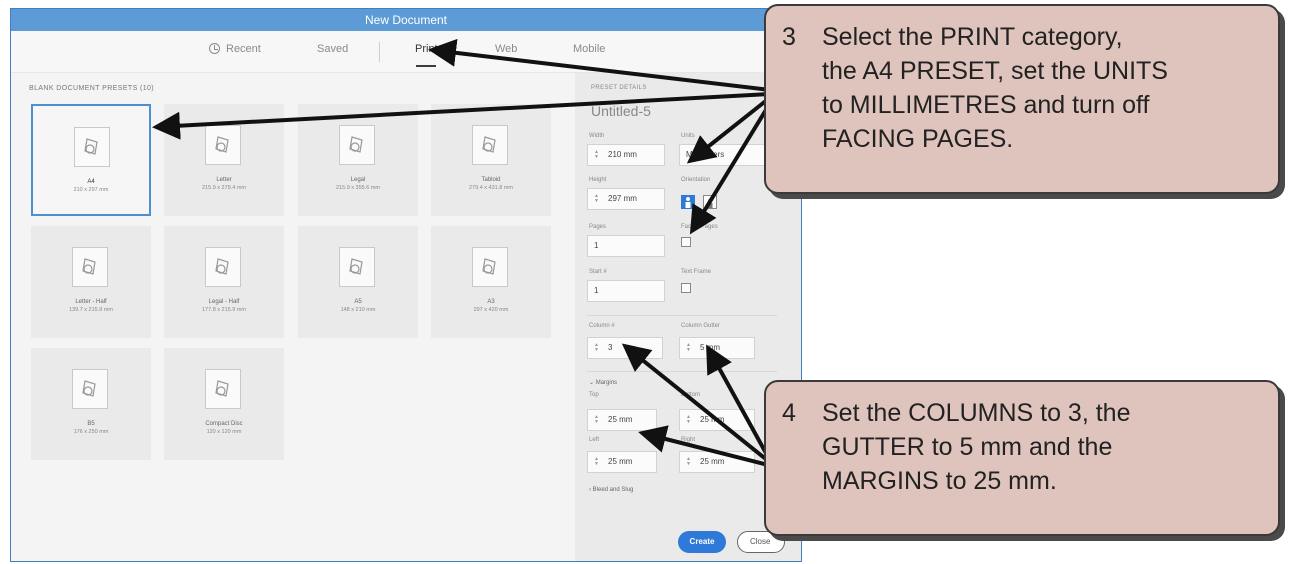 The image size is (1290, 564). I want to click on arrow-to-gutter, so click(740, 404).